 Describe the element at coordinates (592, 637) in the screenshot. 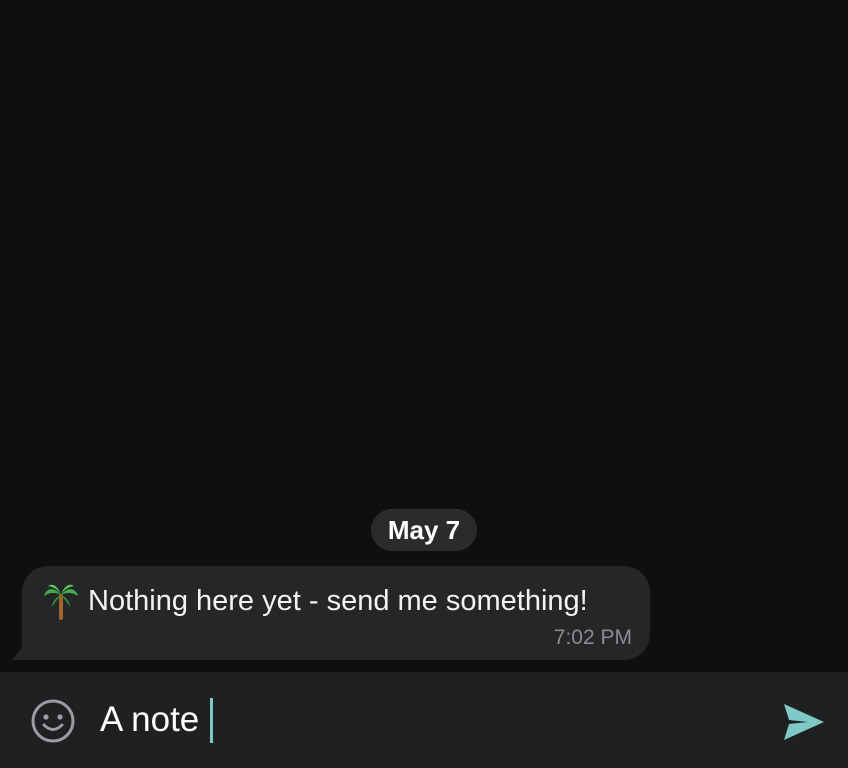

I see `message-timestamp: 7:02 PM` at that location.